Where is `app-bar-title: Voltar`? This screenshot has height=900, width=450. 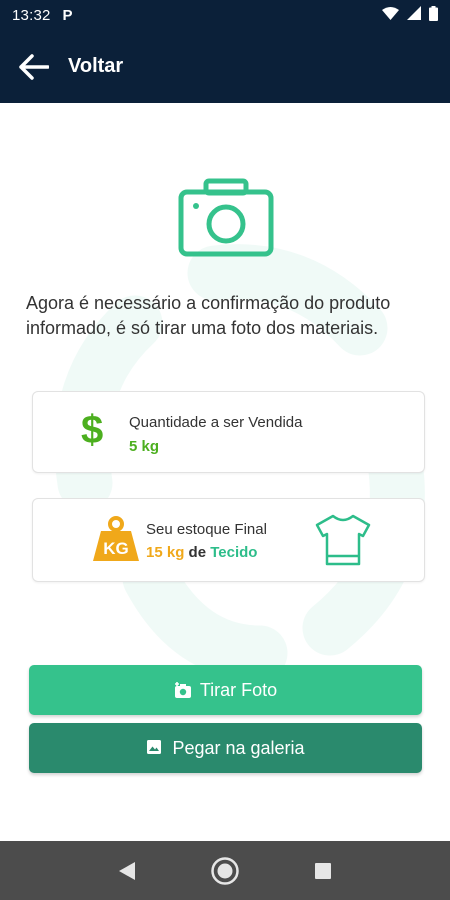
app-bar-title: Voltar is located at coordinates (95, 66).